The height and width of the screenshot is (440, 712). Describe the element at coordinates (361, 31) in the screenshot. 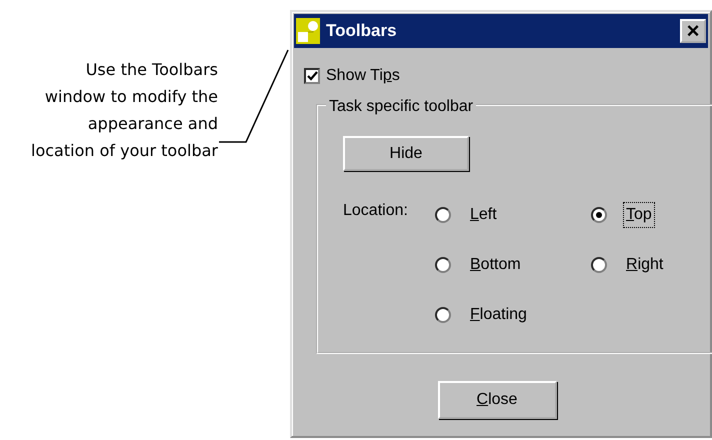

I see `window-title: Toolbars` at that location.